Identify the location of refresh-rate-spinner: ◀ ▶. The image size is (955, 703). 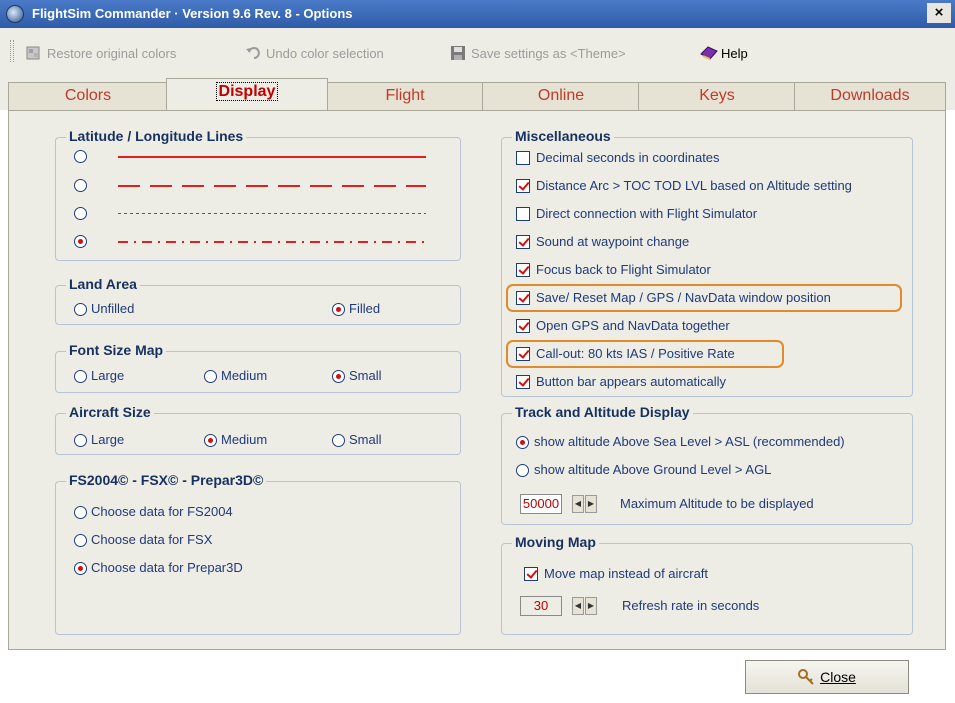
(584, 606).